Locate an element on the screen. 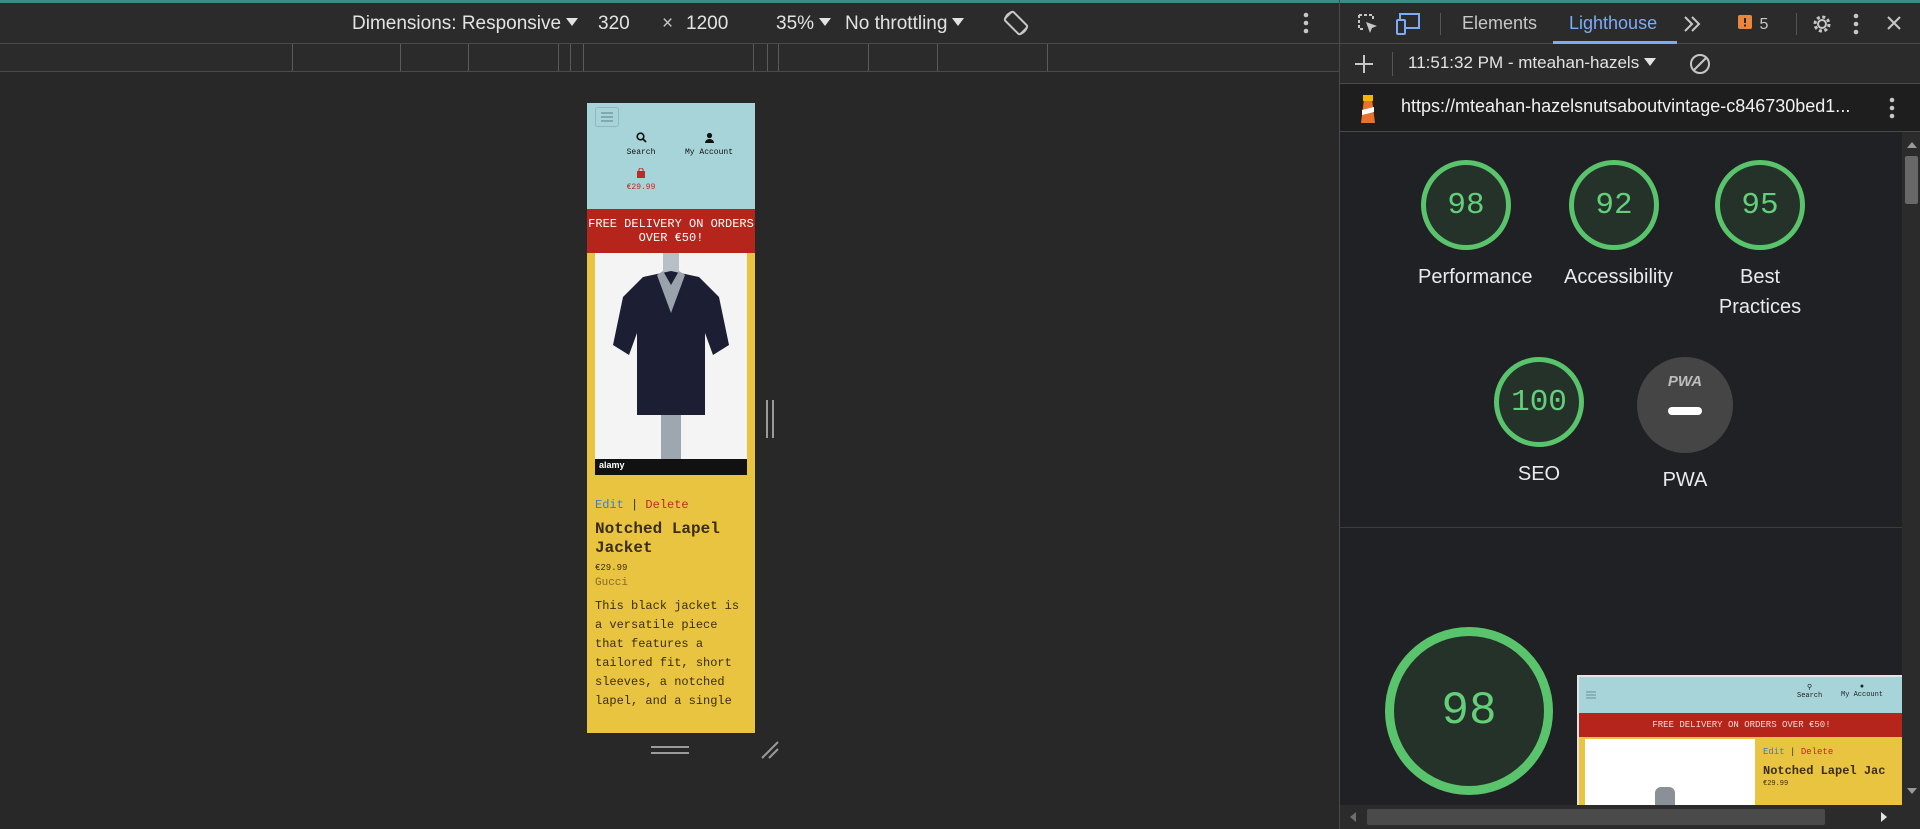 The width and height of the screenshot is (1920, 829). score-ring: 100 is located at coordinates (1539, 402).